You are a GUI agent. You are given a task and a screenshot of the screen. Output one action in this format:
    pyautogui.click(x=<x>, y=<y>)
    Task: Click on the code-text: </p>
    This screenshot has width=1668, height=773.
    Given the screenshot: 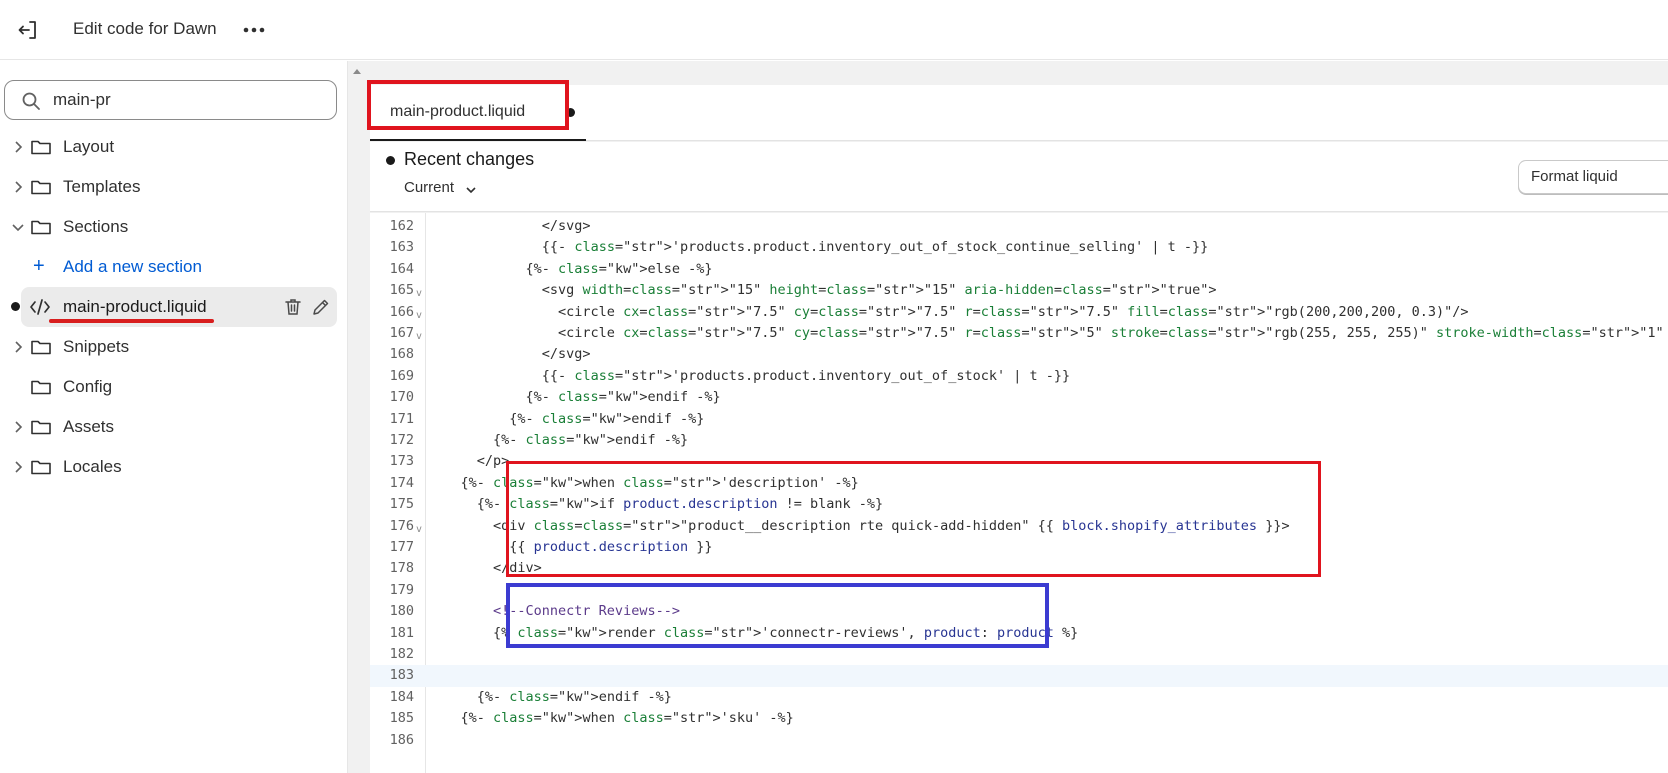 What is the action you would take?
    pyautogui.click(x=469, y=461)
    